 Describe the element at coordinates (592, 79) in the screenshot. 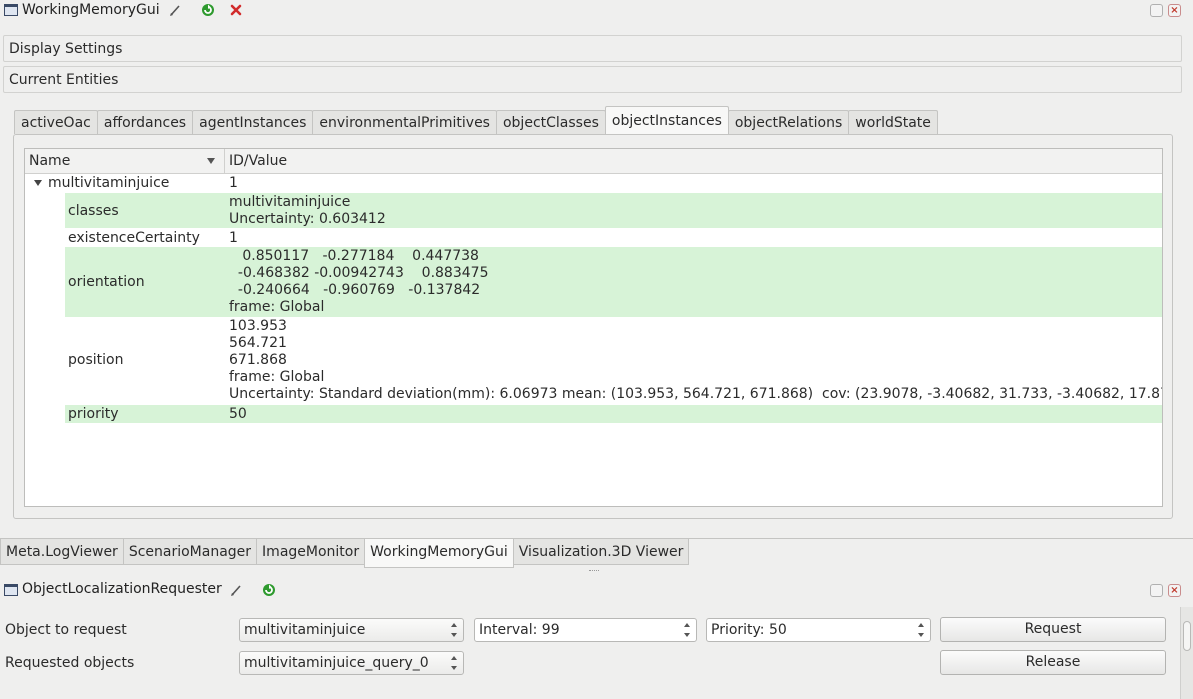

I see `current-entities-bar: Current Entities` at that location.